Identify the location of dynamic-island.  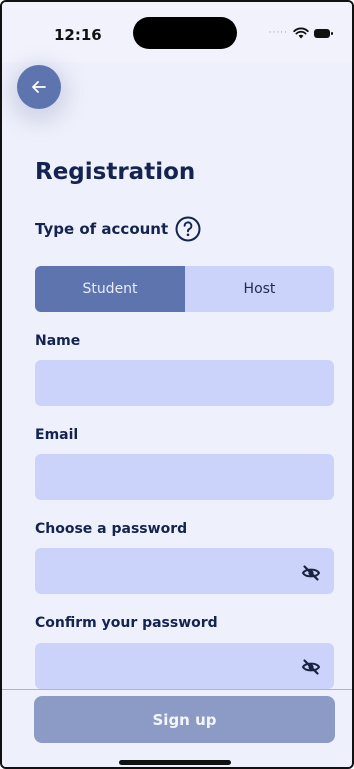
(185, 33).